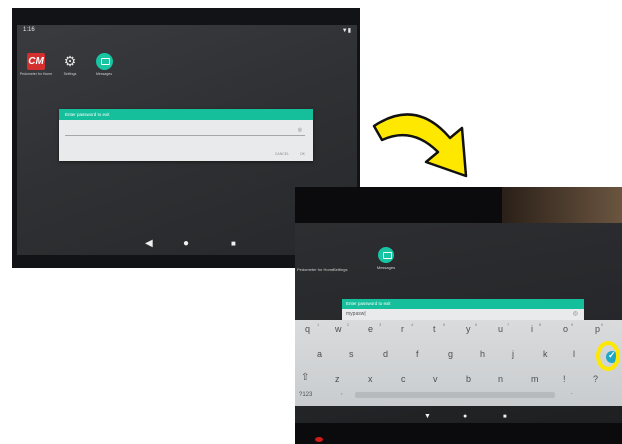  I want to click on key-p: p, so click(597, 329).